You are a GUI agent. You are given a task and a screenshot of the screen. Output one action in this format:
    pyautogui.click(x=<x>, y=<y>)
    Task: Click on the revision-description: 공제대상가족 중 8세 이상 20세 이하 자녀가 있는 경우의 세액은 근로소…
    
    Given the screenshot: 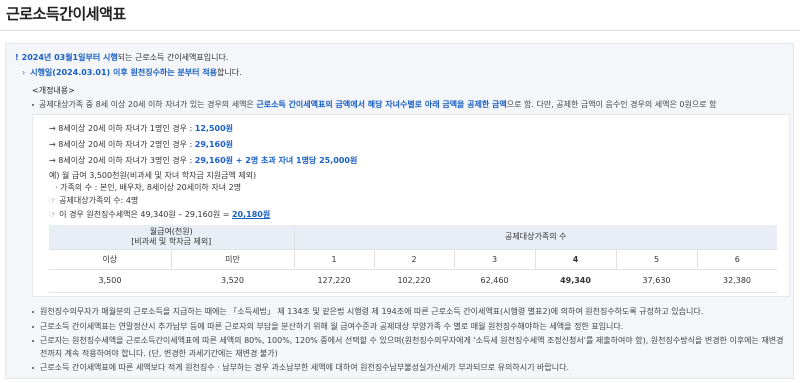 What is the action you would take?
    pyautogui.click(x=374, y=104)
    